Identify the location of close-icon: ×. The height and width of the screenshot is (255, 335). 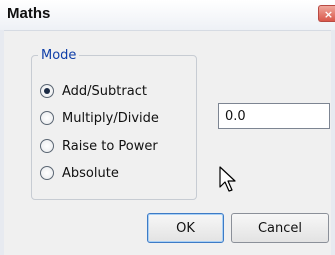
(328, 14).